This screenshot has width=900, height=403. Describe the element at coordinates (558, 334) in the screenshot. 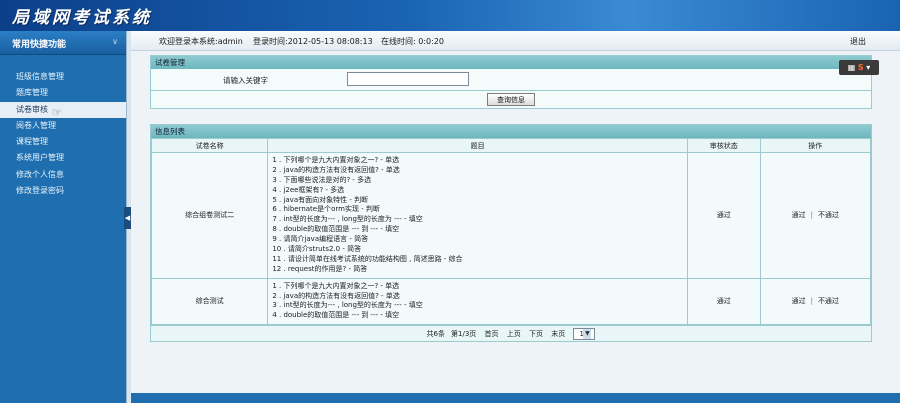

I see `last-page-link: 末页` at that location.